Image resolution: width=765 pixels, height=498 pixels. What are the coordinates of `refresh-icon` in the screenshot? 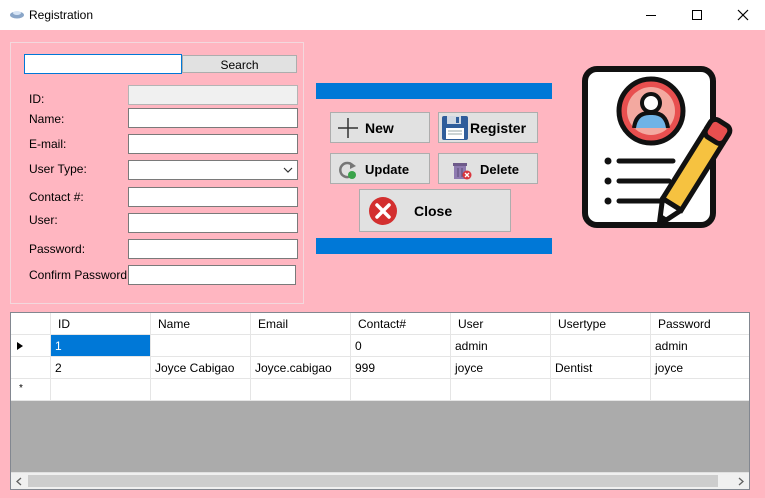 It's located at (347, 170).